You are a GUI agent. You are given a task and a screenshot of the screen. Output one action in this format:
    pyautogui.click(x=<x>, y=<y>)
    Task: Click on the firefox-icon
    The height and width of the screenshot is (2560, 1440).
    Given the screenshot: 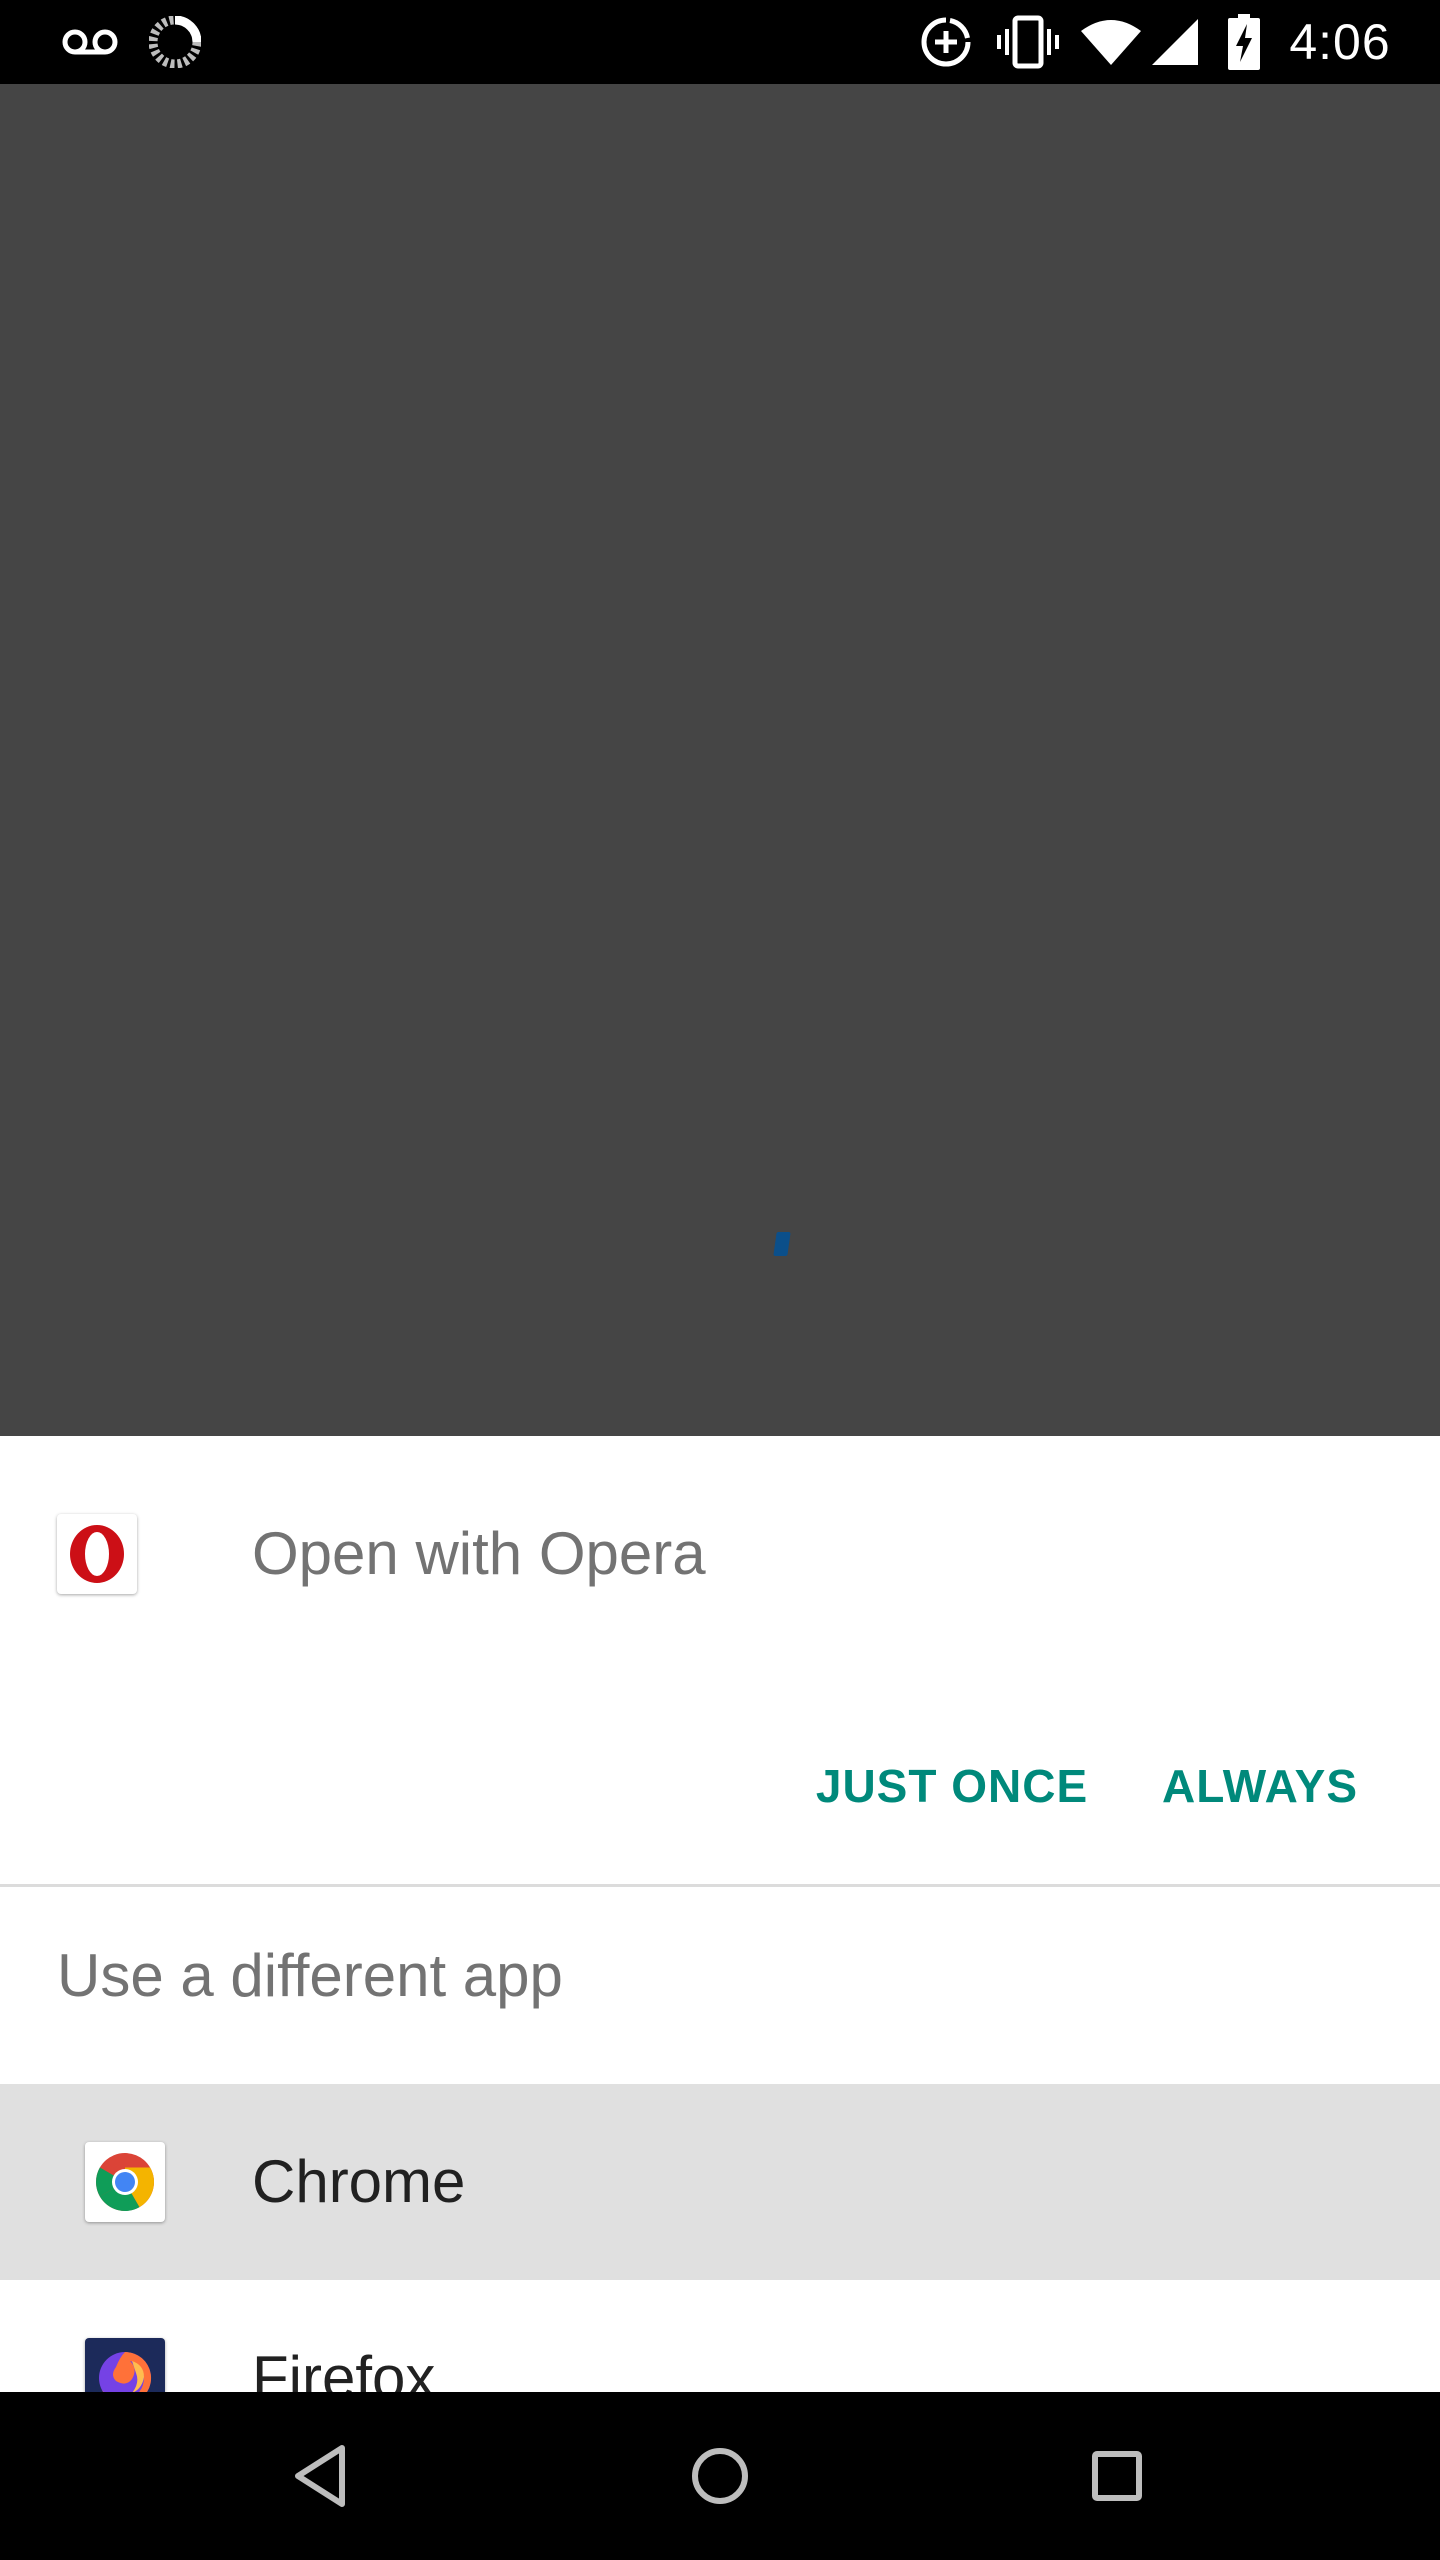 What is the action you would take?
    pyautogui.click(x=125, y=2365)
    